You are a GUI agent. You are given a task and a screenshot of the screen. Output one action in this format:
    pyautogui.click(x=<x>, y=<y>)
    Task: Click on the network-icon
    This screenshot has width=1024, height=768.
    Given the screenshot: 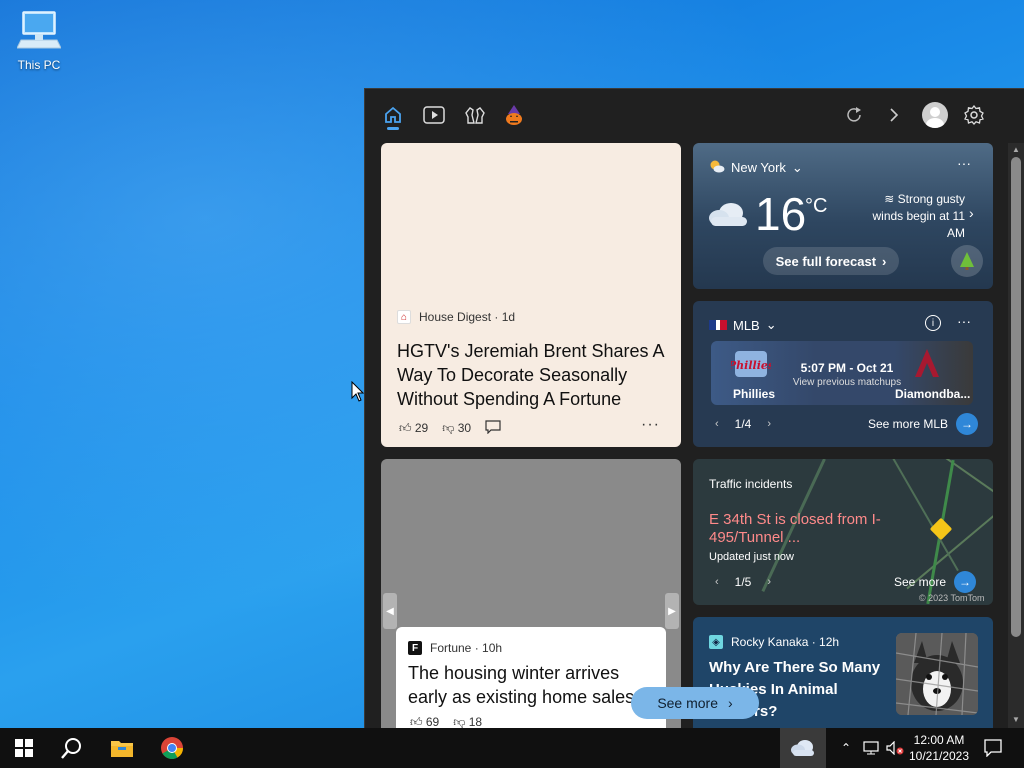 What is the action you would take?
    pyautogui.click(x=871, y=748)
    